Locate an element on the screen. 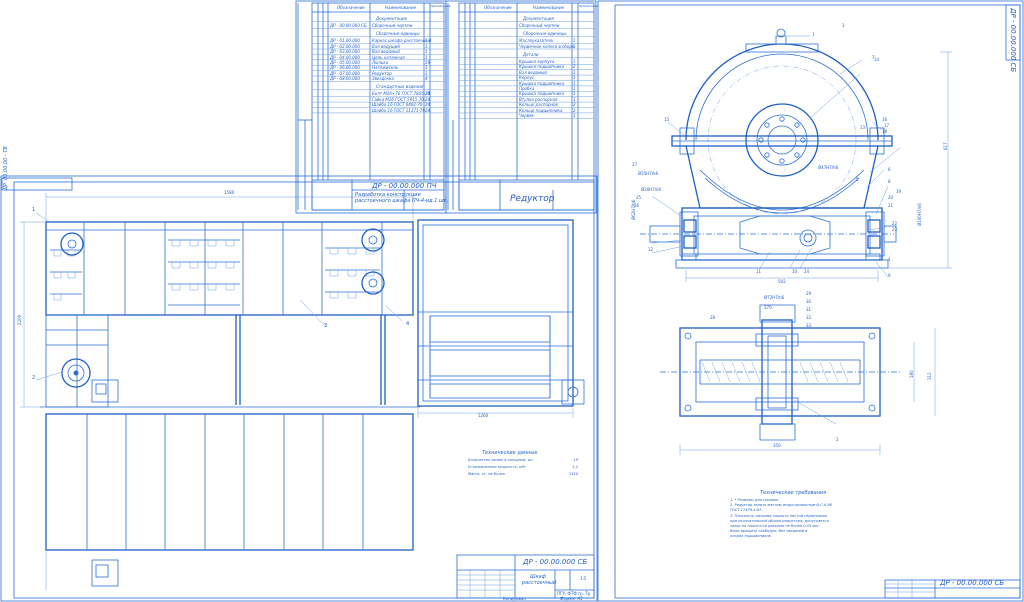  spec-row-qty: 4 is located at coordinates (426, 79).